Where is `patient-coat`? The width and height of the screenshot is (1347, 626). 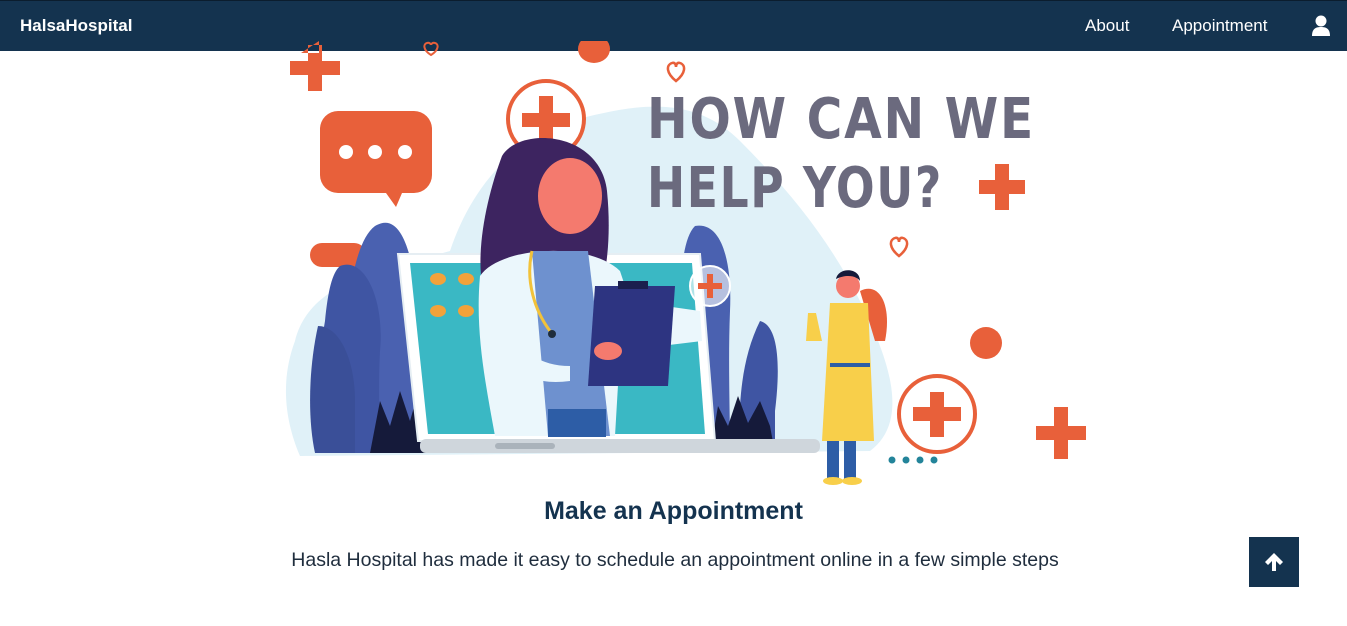 patient-coat is located at coordinates (848, 372).